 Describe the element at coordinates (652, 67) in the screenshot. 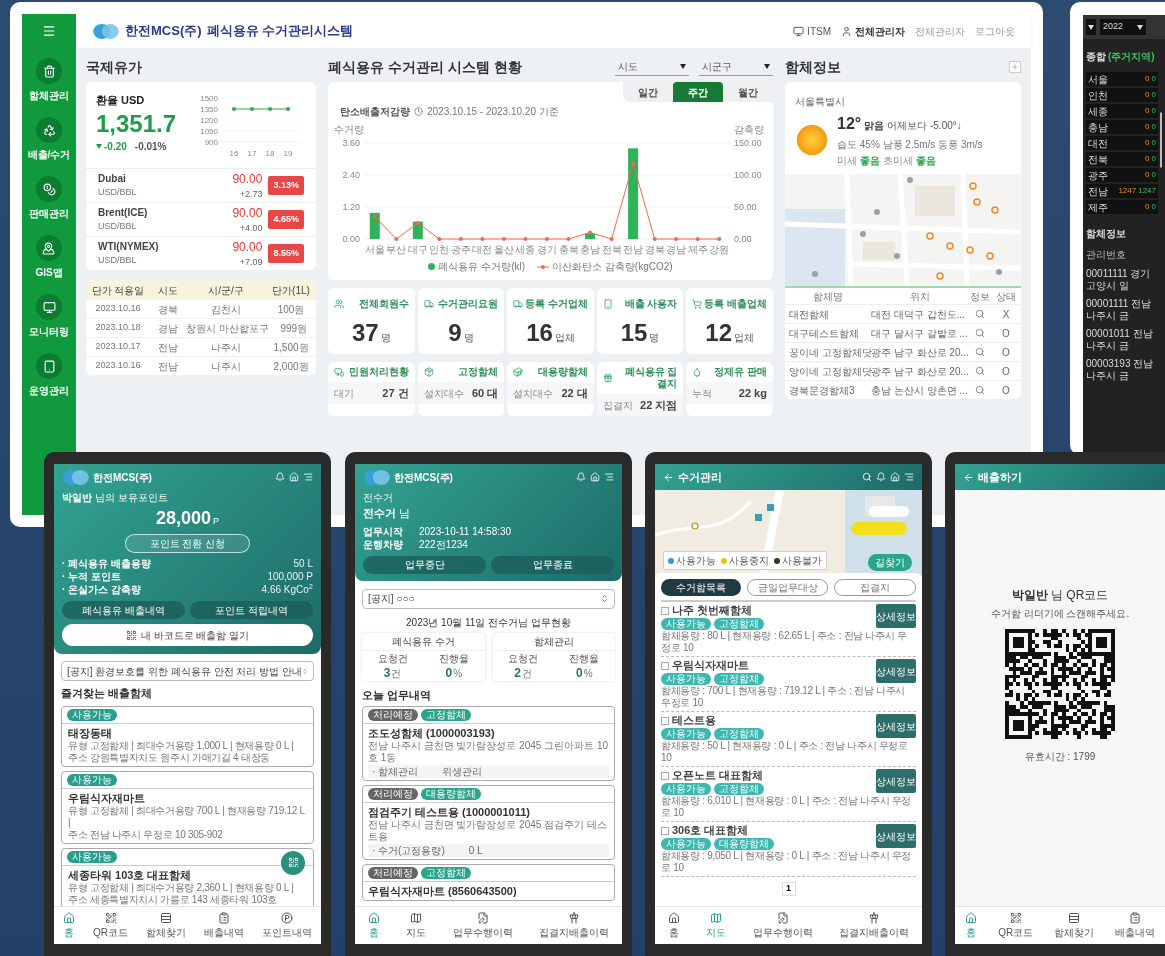

I see `filter-select: 시도` at that location.